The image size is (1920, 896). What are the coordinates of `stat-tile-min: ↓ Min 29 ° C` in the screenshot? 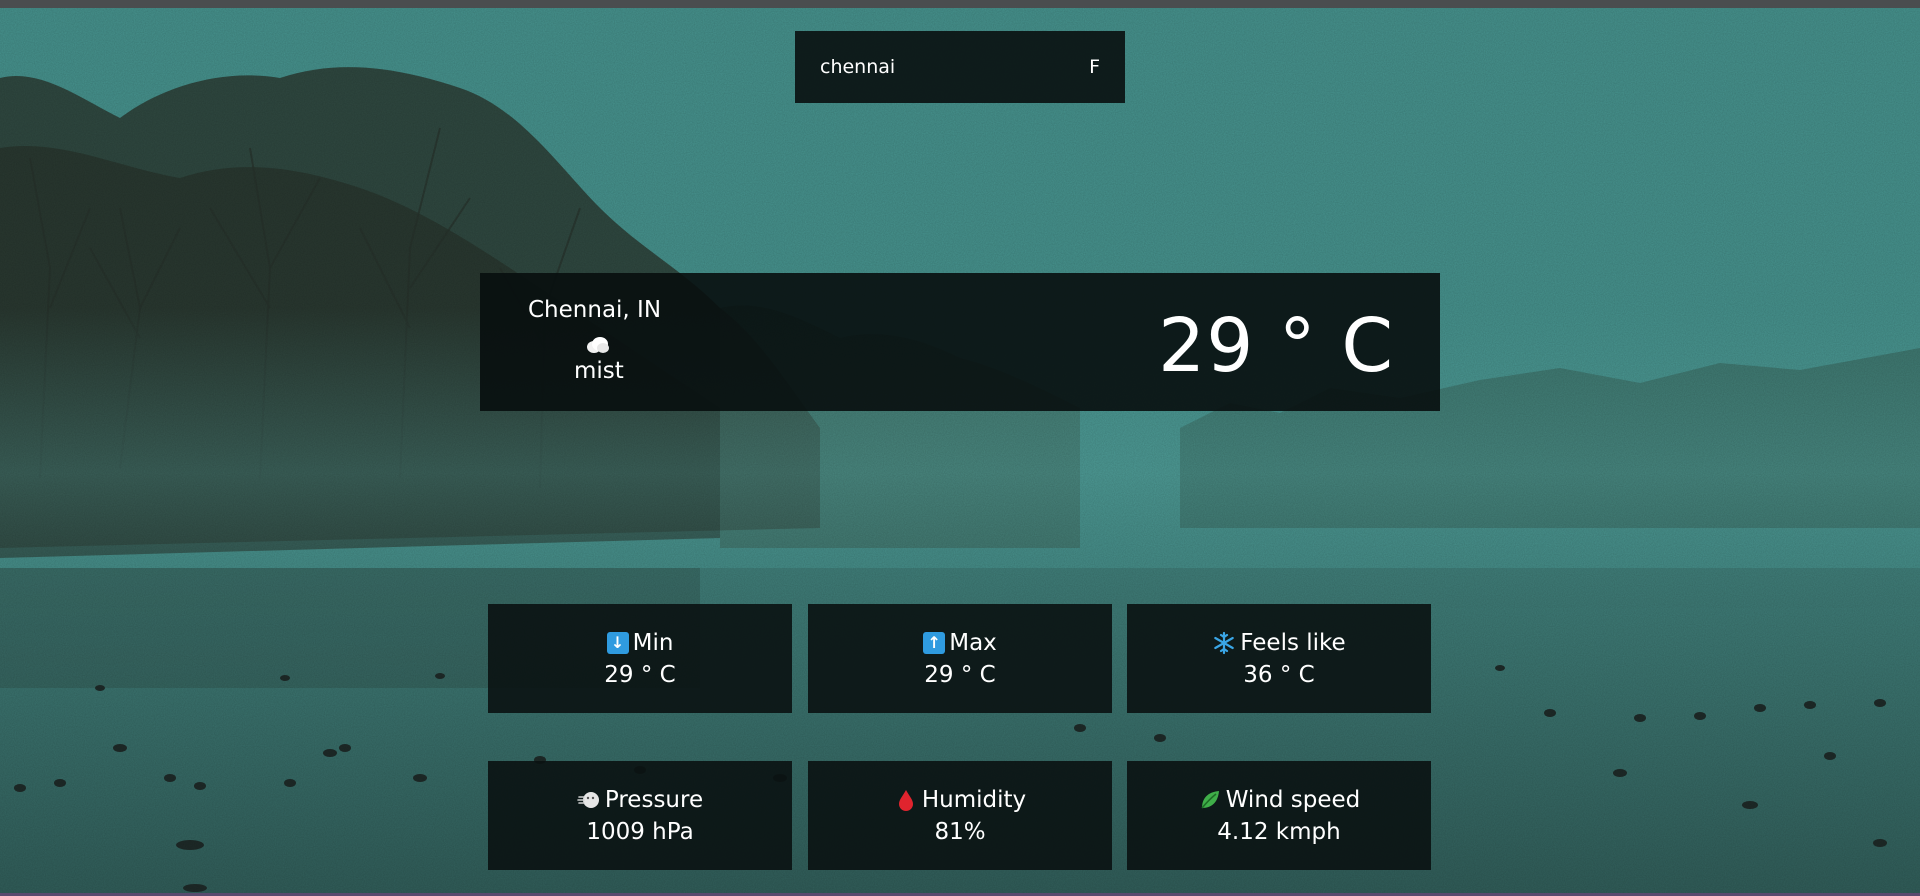 It's located at (640, 658).